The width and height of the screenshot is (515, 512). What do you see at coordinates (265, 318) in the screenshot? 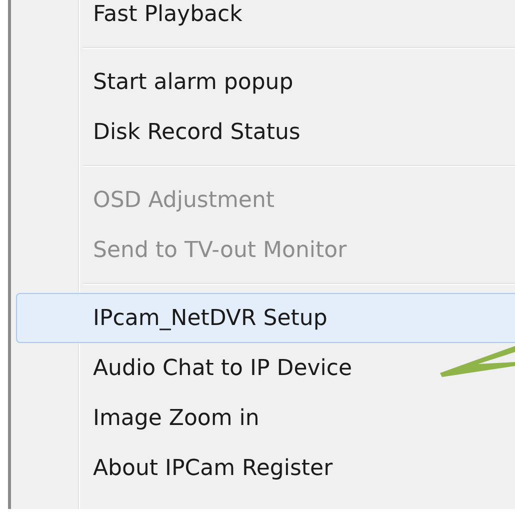
I see `menu-item: IPcam_NetDVR Setup` at bounding box center [265, 318].